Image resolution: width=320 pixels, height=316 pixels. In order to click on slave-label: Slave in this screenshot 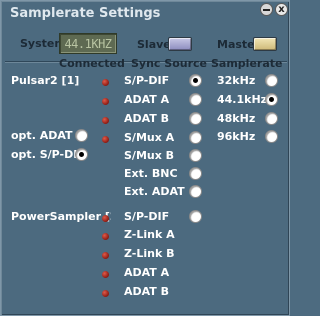, I will do `click(154, 44)`.